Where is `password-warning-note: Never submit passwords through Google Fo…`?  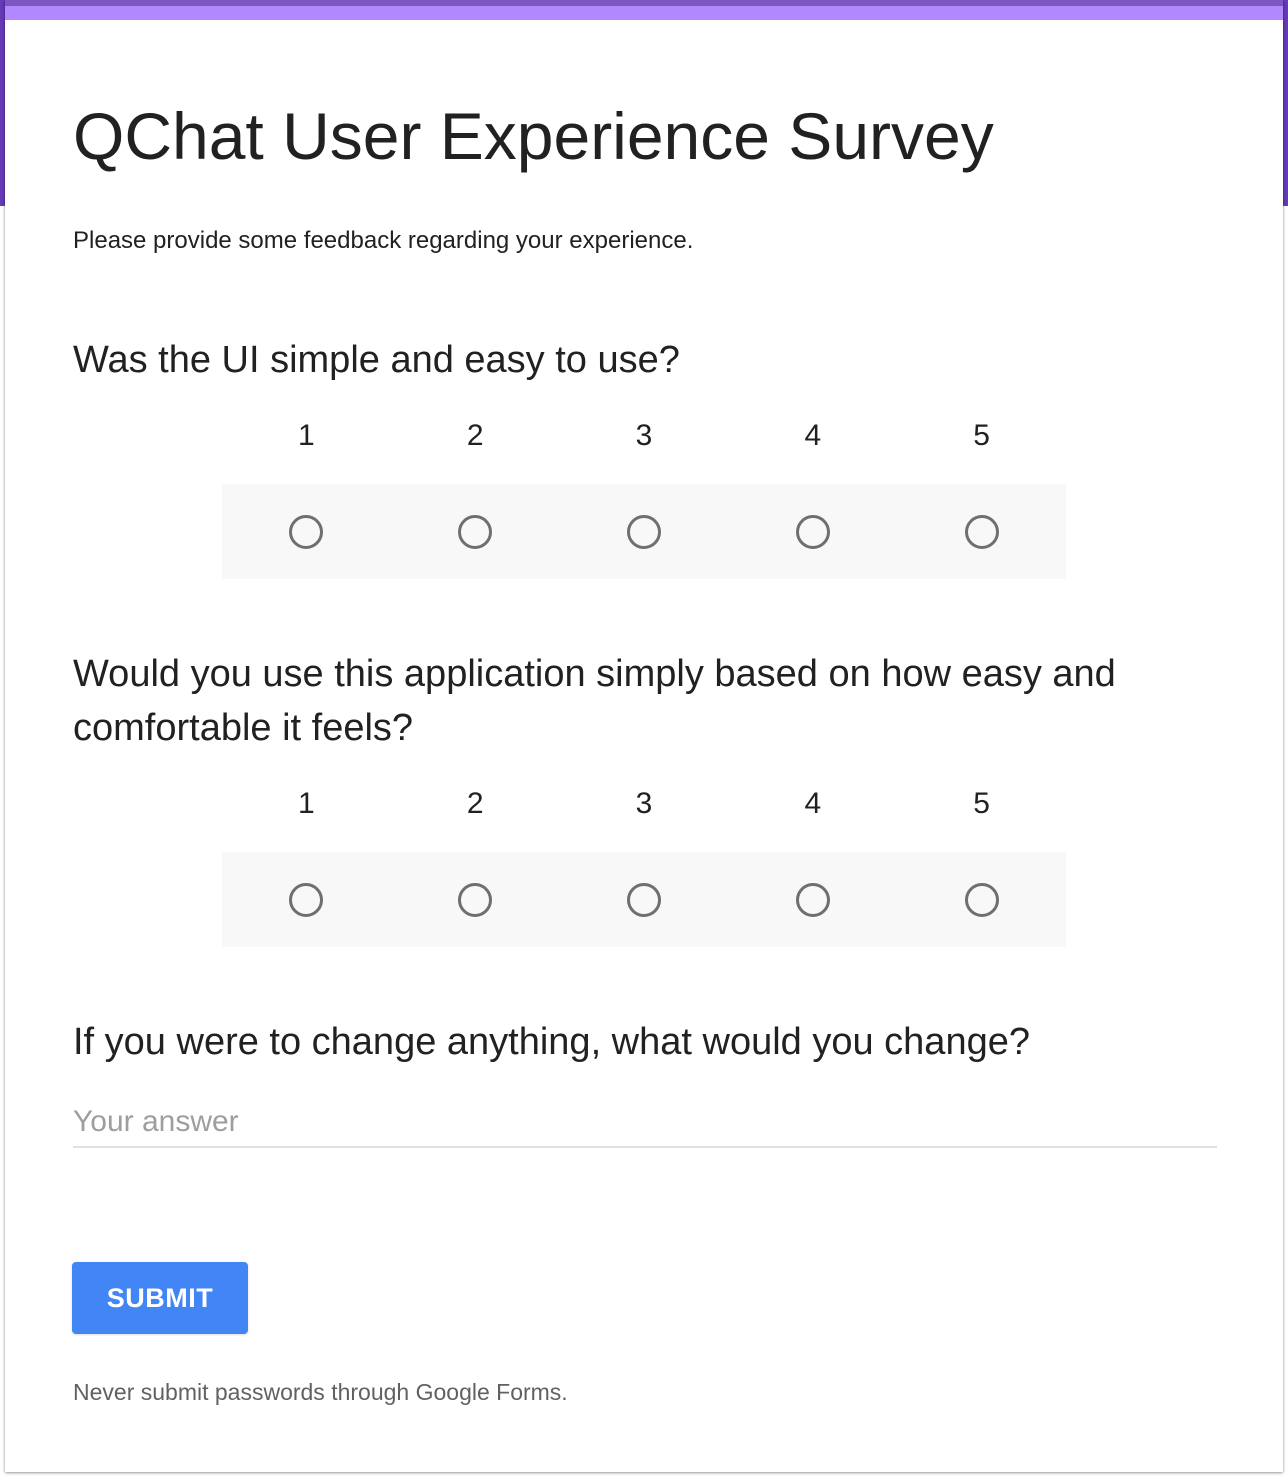 password-warning-note: Never submit passwords through Google Fo… is located at coordinates (320, 1392).